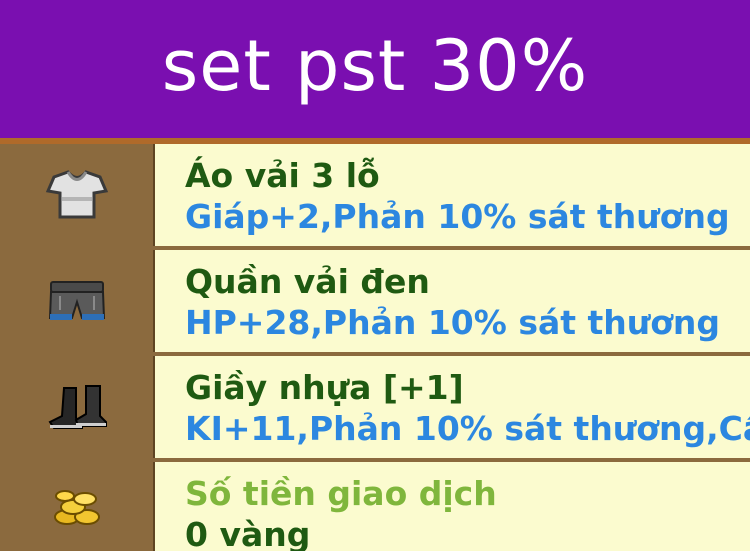 This screenshot has width=750, height=551. I want to click on item-info: Quần vải đen HP+28,Phản 10% sát thương, so click(452, 301).